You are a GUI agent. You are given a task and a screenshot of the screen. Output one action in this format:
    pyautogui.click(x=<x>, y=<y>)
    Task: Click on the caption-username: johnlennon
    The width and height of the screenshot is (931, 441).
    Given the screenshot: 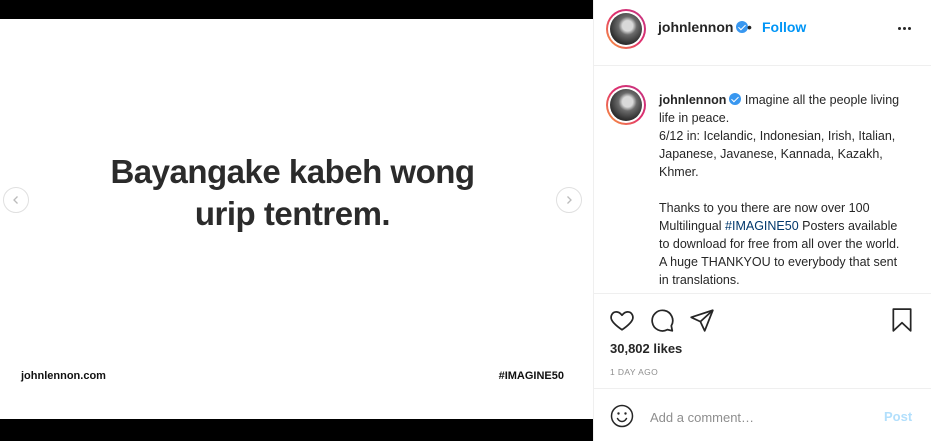 What is the action you would take?
    pyautogui.click(x=692, y=100)
    